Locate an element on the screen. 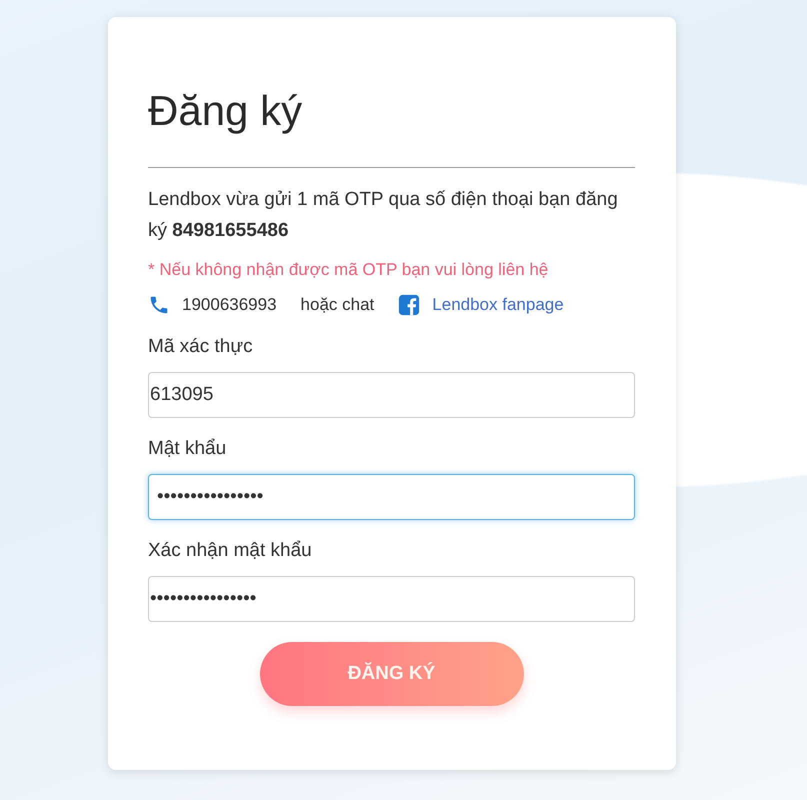 The image size is (807, 800). page-title: Đăng ký is located at coordinates (226, 111).